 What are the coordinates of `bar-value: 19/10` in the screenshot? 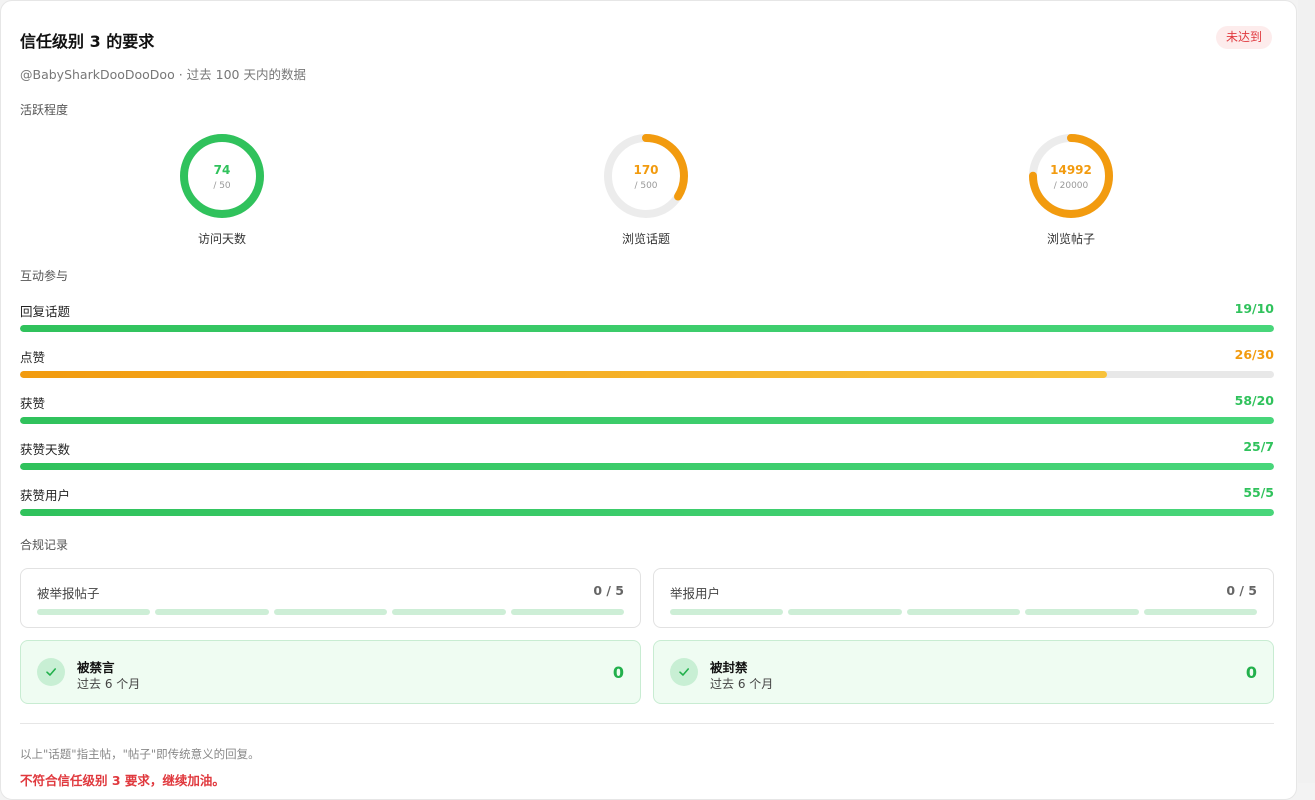 It's located at (1254, 308).